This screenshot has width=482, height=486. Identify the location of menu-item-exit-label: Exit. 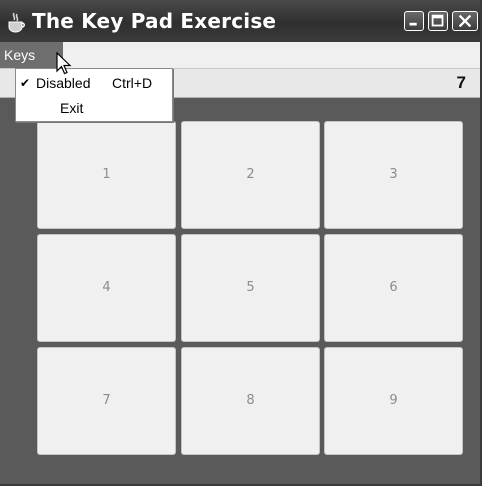
(72, 108).